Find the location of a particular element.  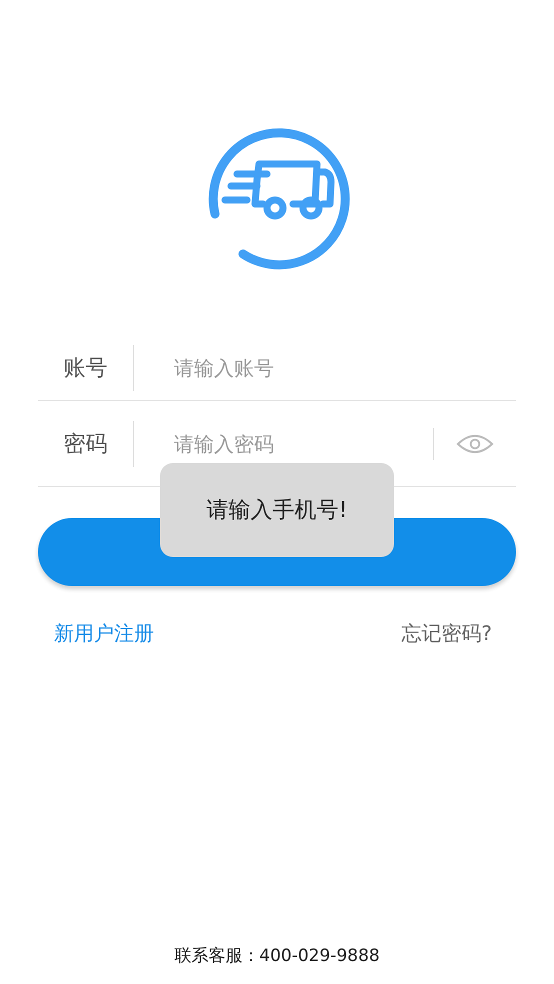

register-link: 新用户注册 is located at coordinates (104, 633).